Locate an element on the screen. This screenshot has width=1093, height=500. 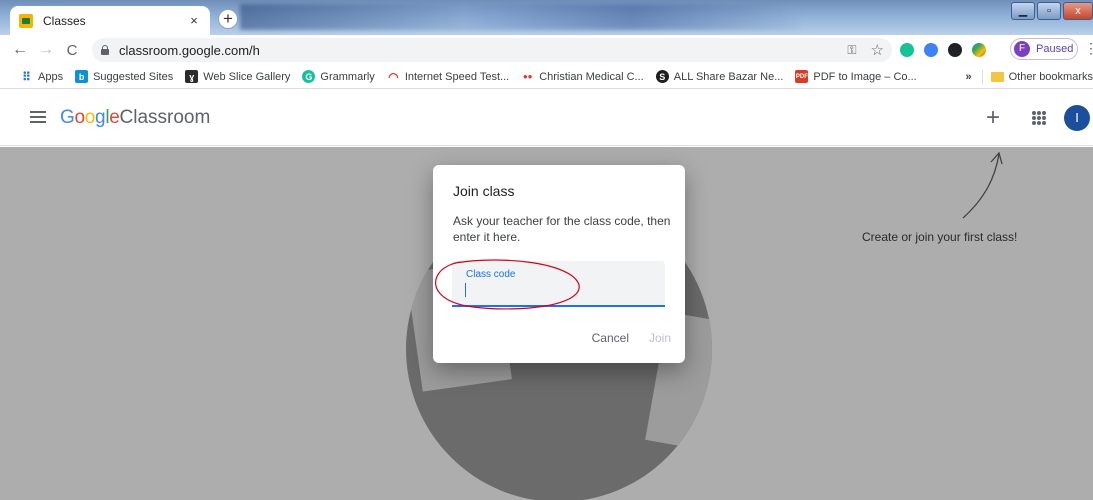
main-menu-icon is located at coordinates (38, 117).